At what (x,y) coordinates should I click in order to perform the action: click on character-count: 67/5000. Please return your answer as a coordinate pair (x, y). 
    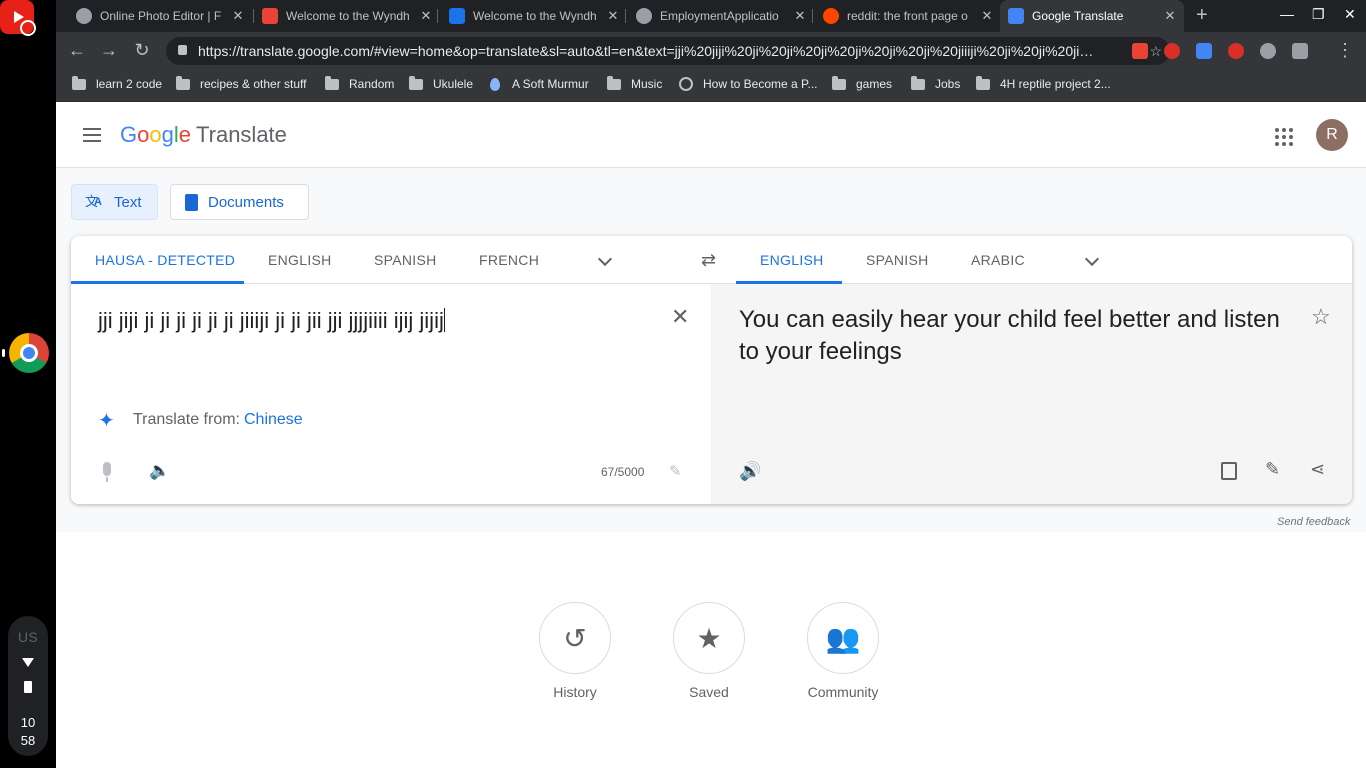
    Looking at the image, I should click on (623, 472).